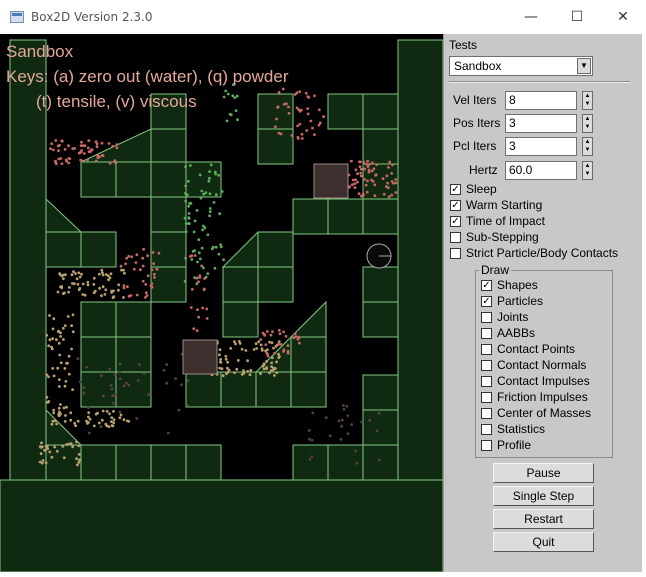  I want to click on draw-contact-impulses-checkbox, so click(486, 381).